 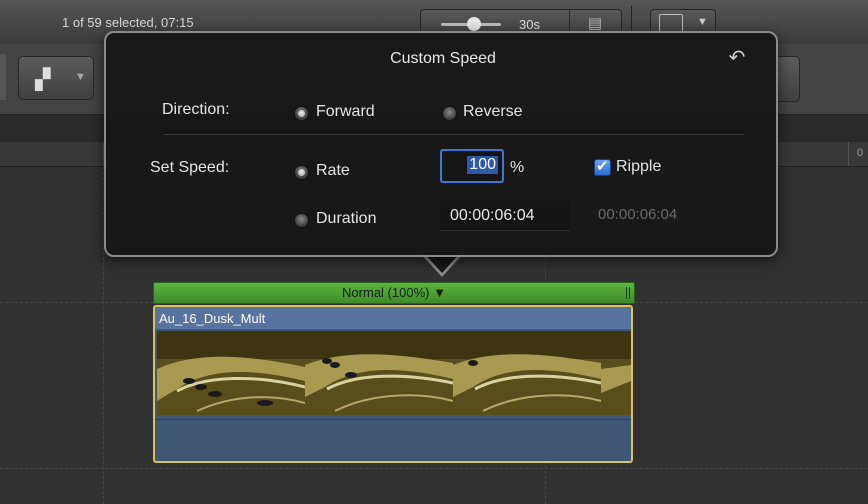 I want to click on set-speed-label: Set Speed:, so click(x=190, y=167).